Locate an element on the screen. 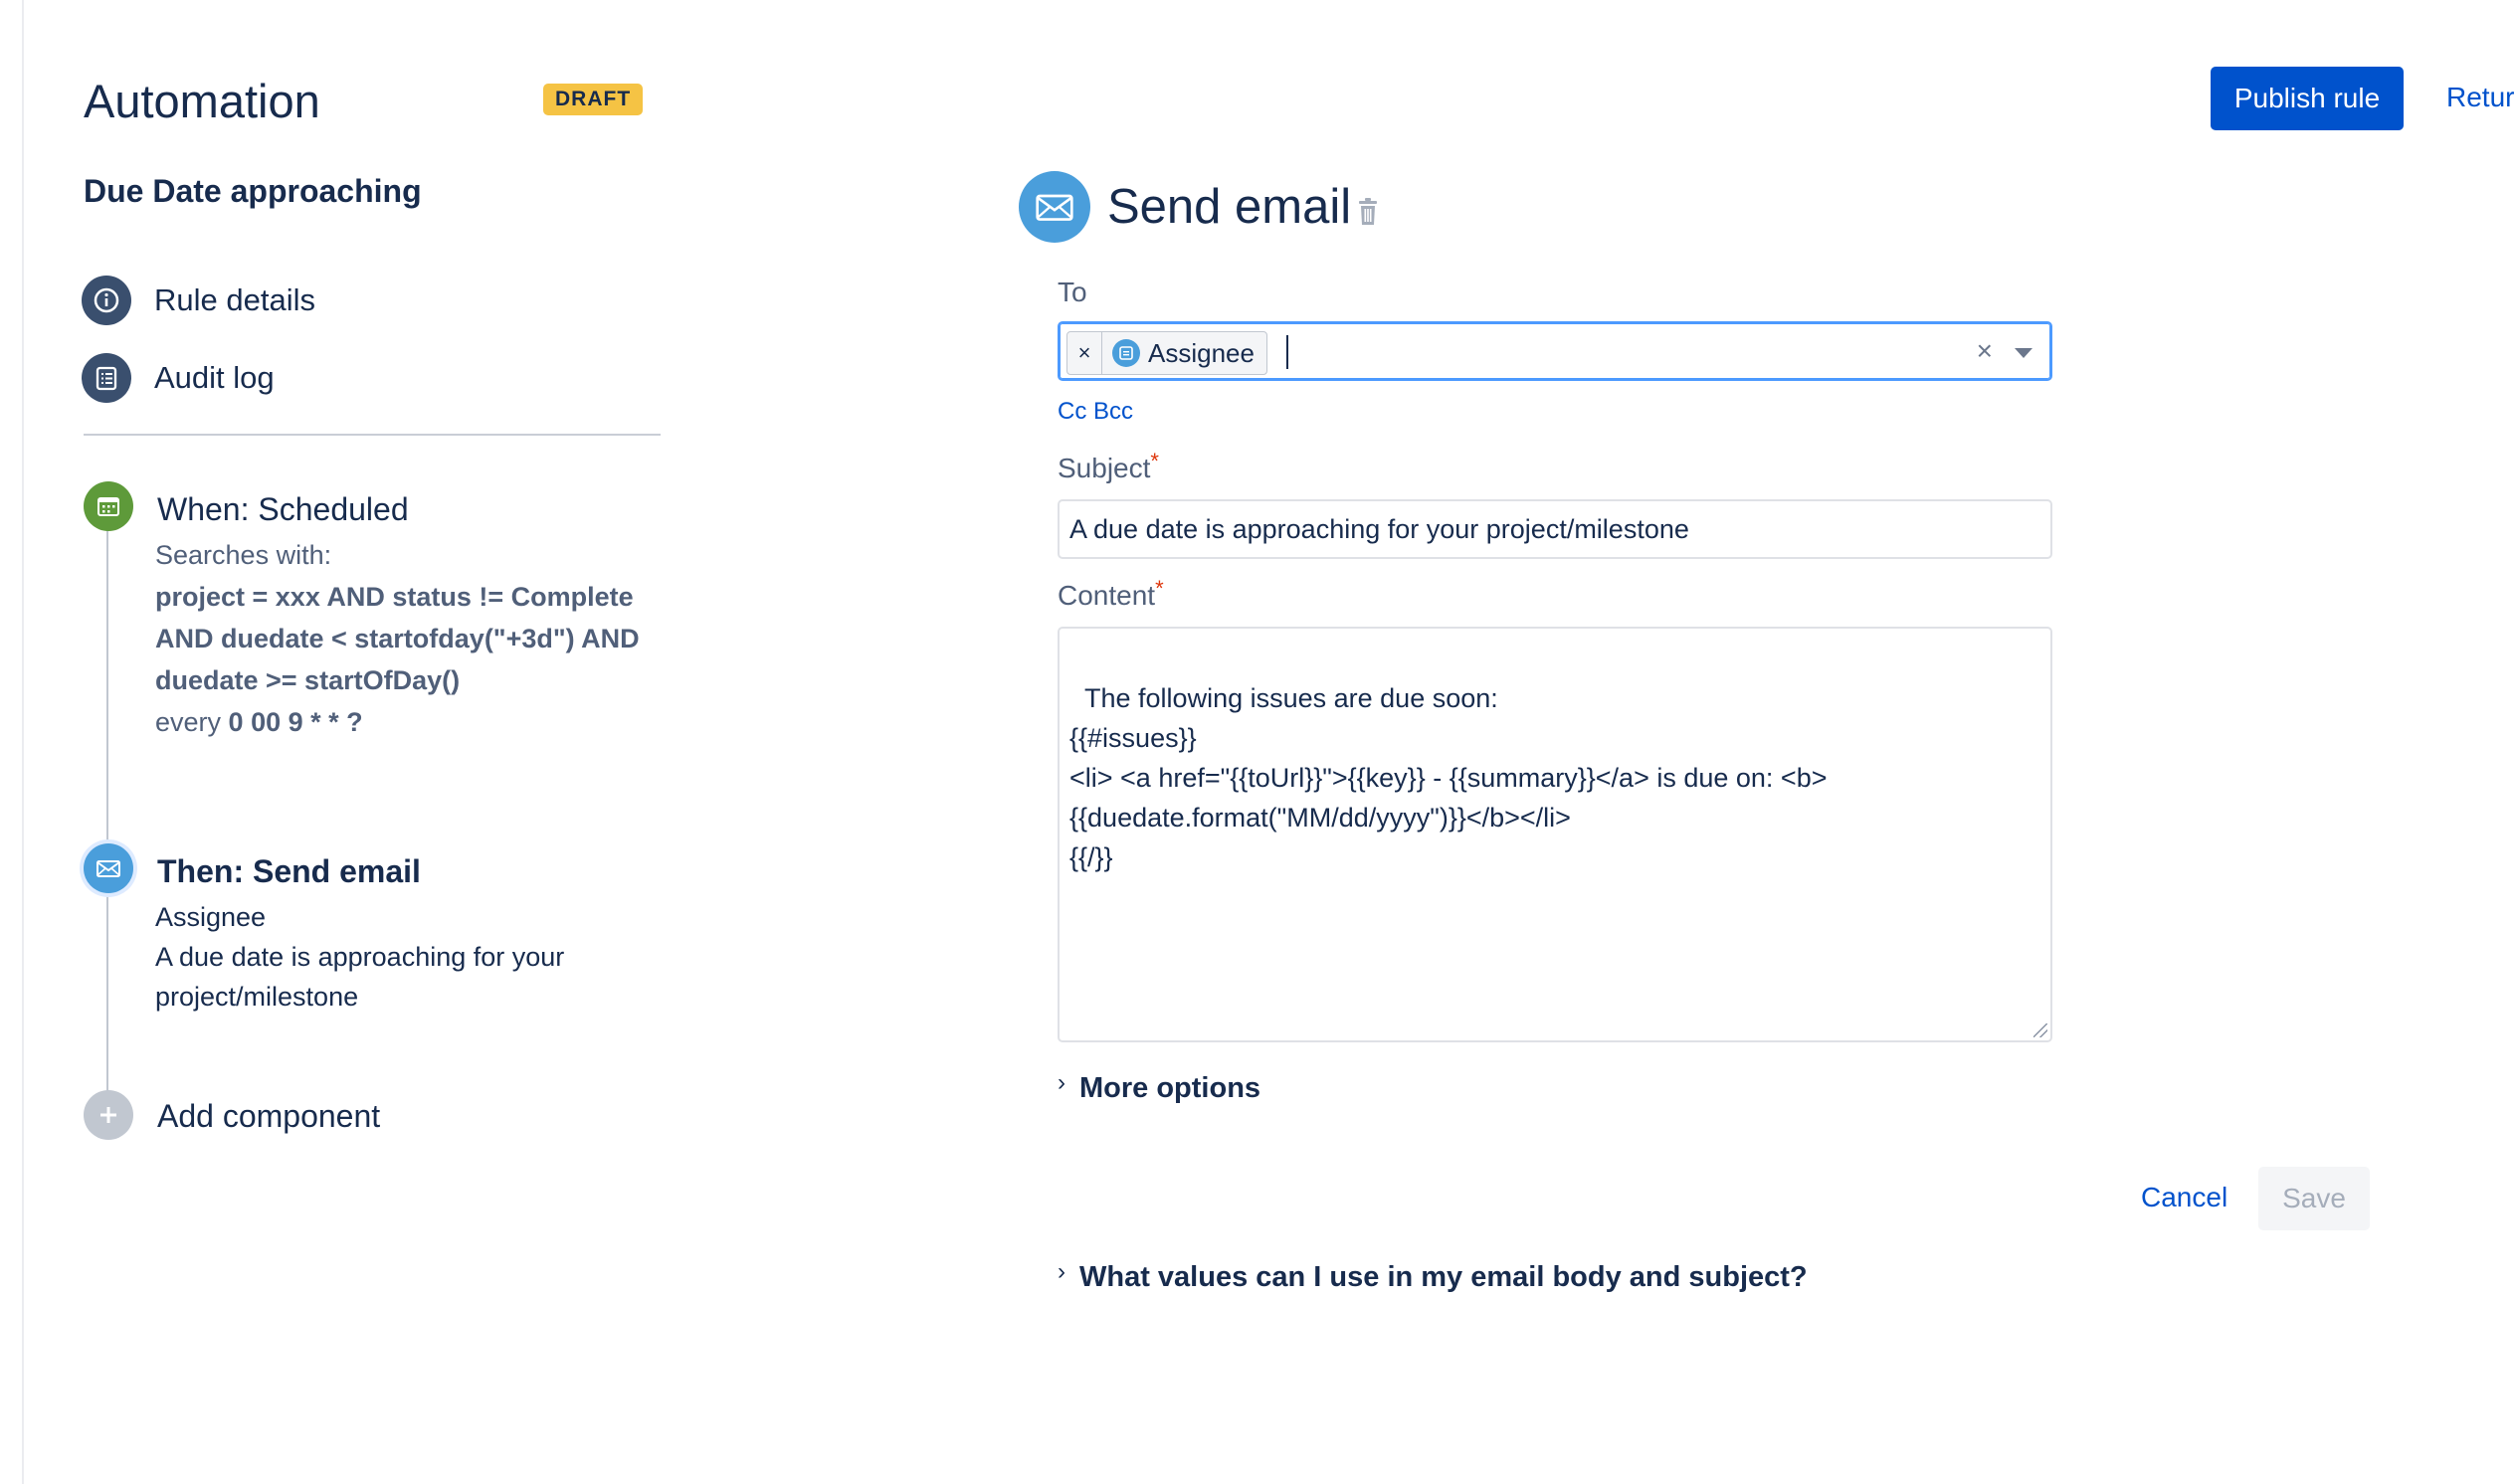  left-edge-divider is located at coordinates (23, 742).